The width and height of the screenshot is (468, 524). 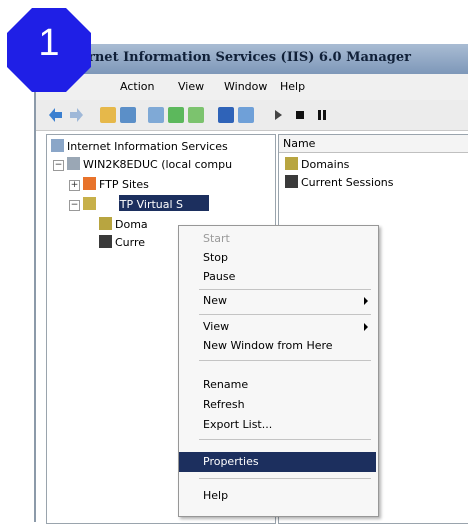 What do you see at coordinates (124, 184) in the screenshot?
I see `tree-ftp-label: FTP Sites` at bounding box center [124, 184].